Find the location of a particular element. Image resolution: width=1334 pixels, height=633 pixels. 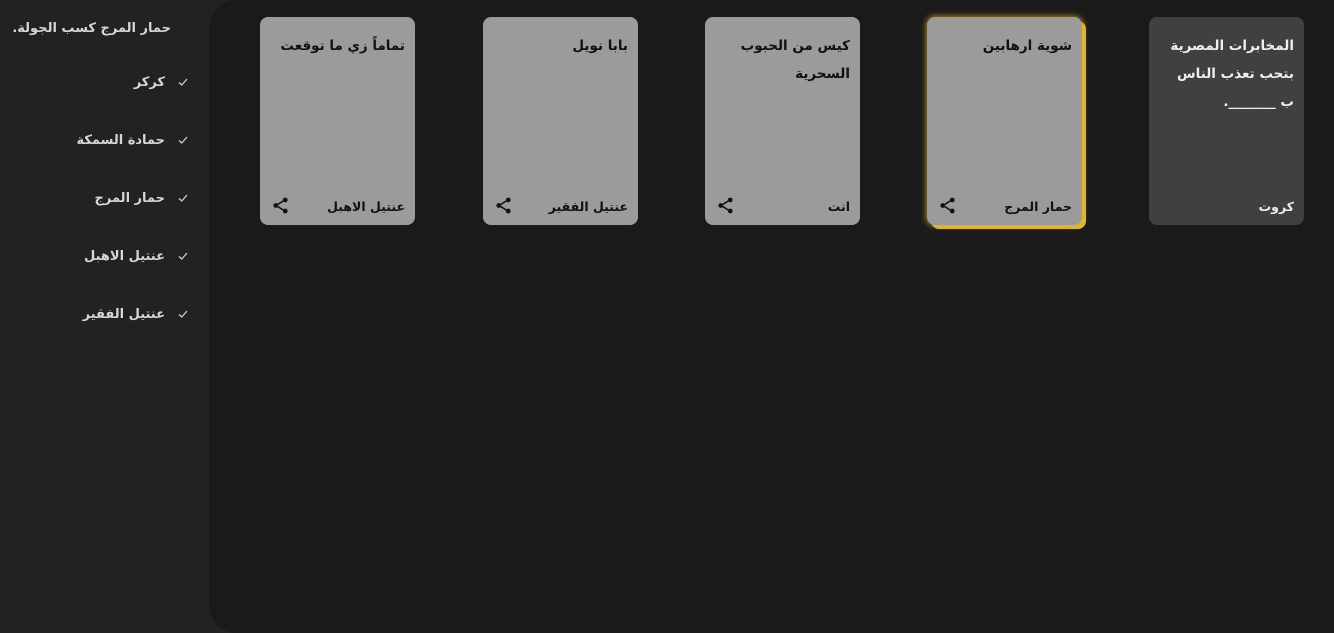

player-item: حمادة السمكة is located at coordinates (104, 160).